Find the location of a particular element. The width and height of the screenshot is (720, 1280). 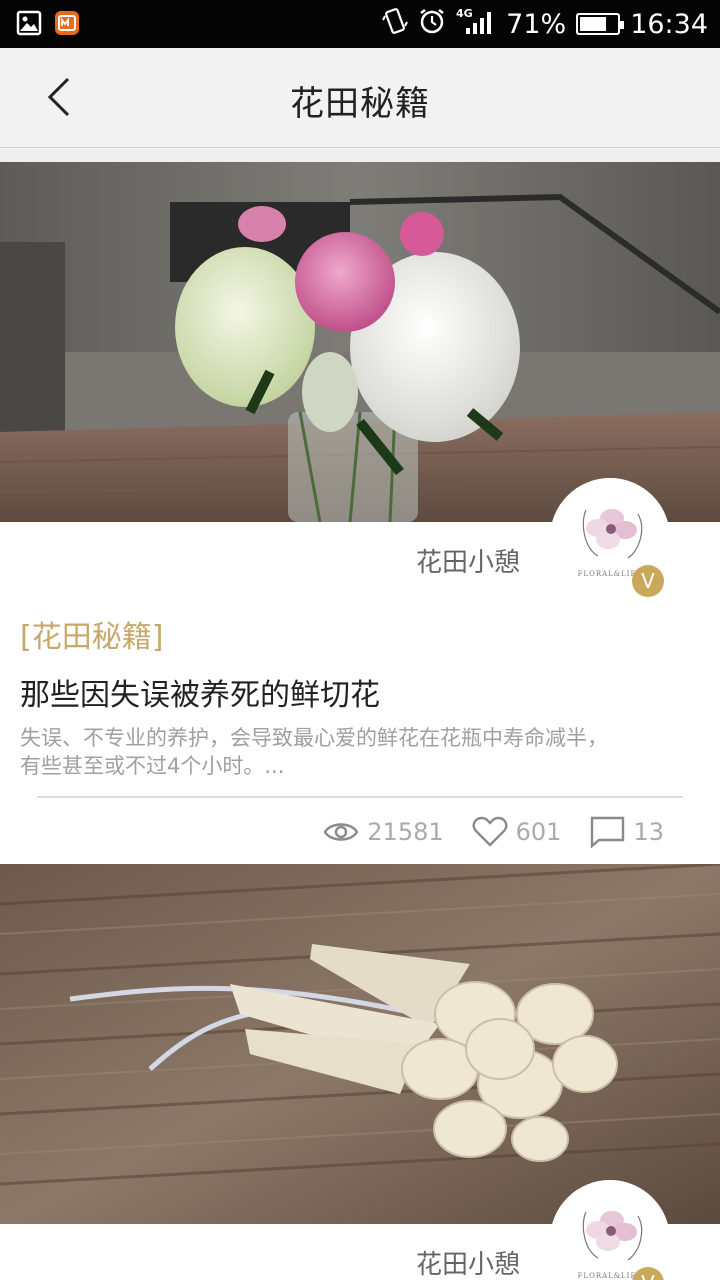

divider is located at coordinates (360, 797).